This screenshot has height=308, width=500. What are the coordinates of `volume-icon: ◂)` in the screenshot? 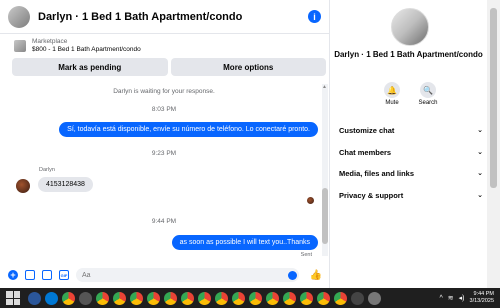 It's located at (462, 298).